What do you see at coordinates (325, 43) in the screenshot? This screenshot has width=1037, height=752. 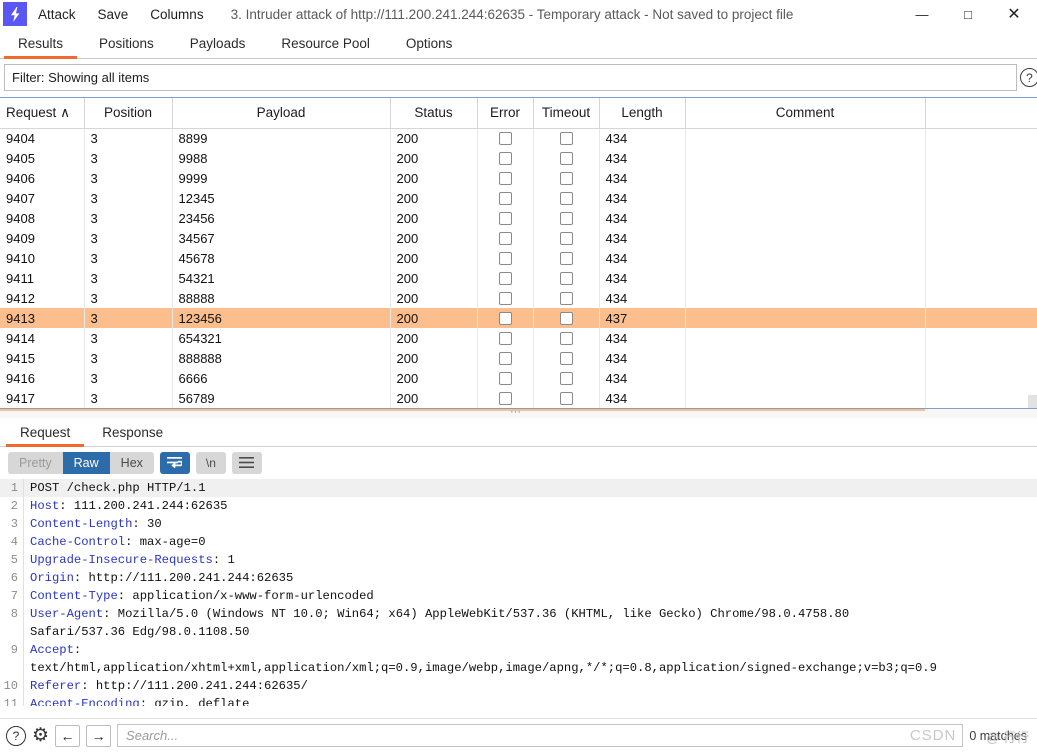 I see `tab-resource-pool: Resource Pool` at bounding box center [325, 43].